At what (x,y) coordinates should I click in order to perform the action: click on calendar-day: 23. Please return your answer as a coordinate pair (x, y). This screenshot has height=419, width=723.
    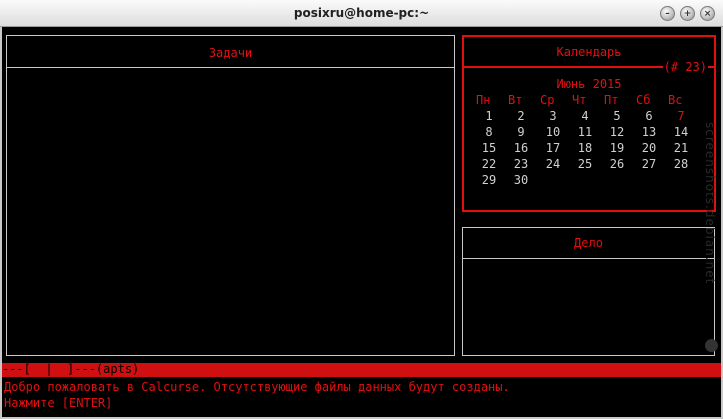
    Looking at the image, I should click on (521, 165).